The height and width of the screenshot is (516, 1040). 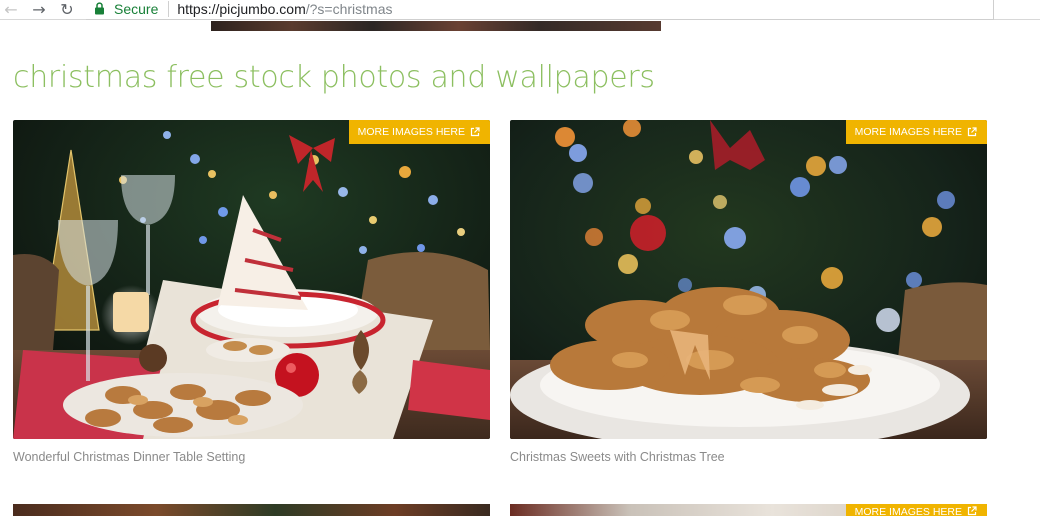 I want to click on url-path: /?s=christmas, so click(x=349, y=8).